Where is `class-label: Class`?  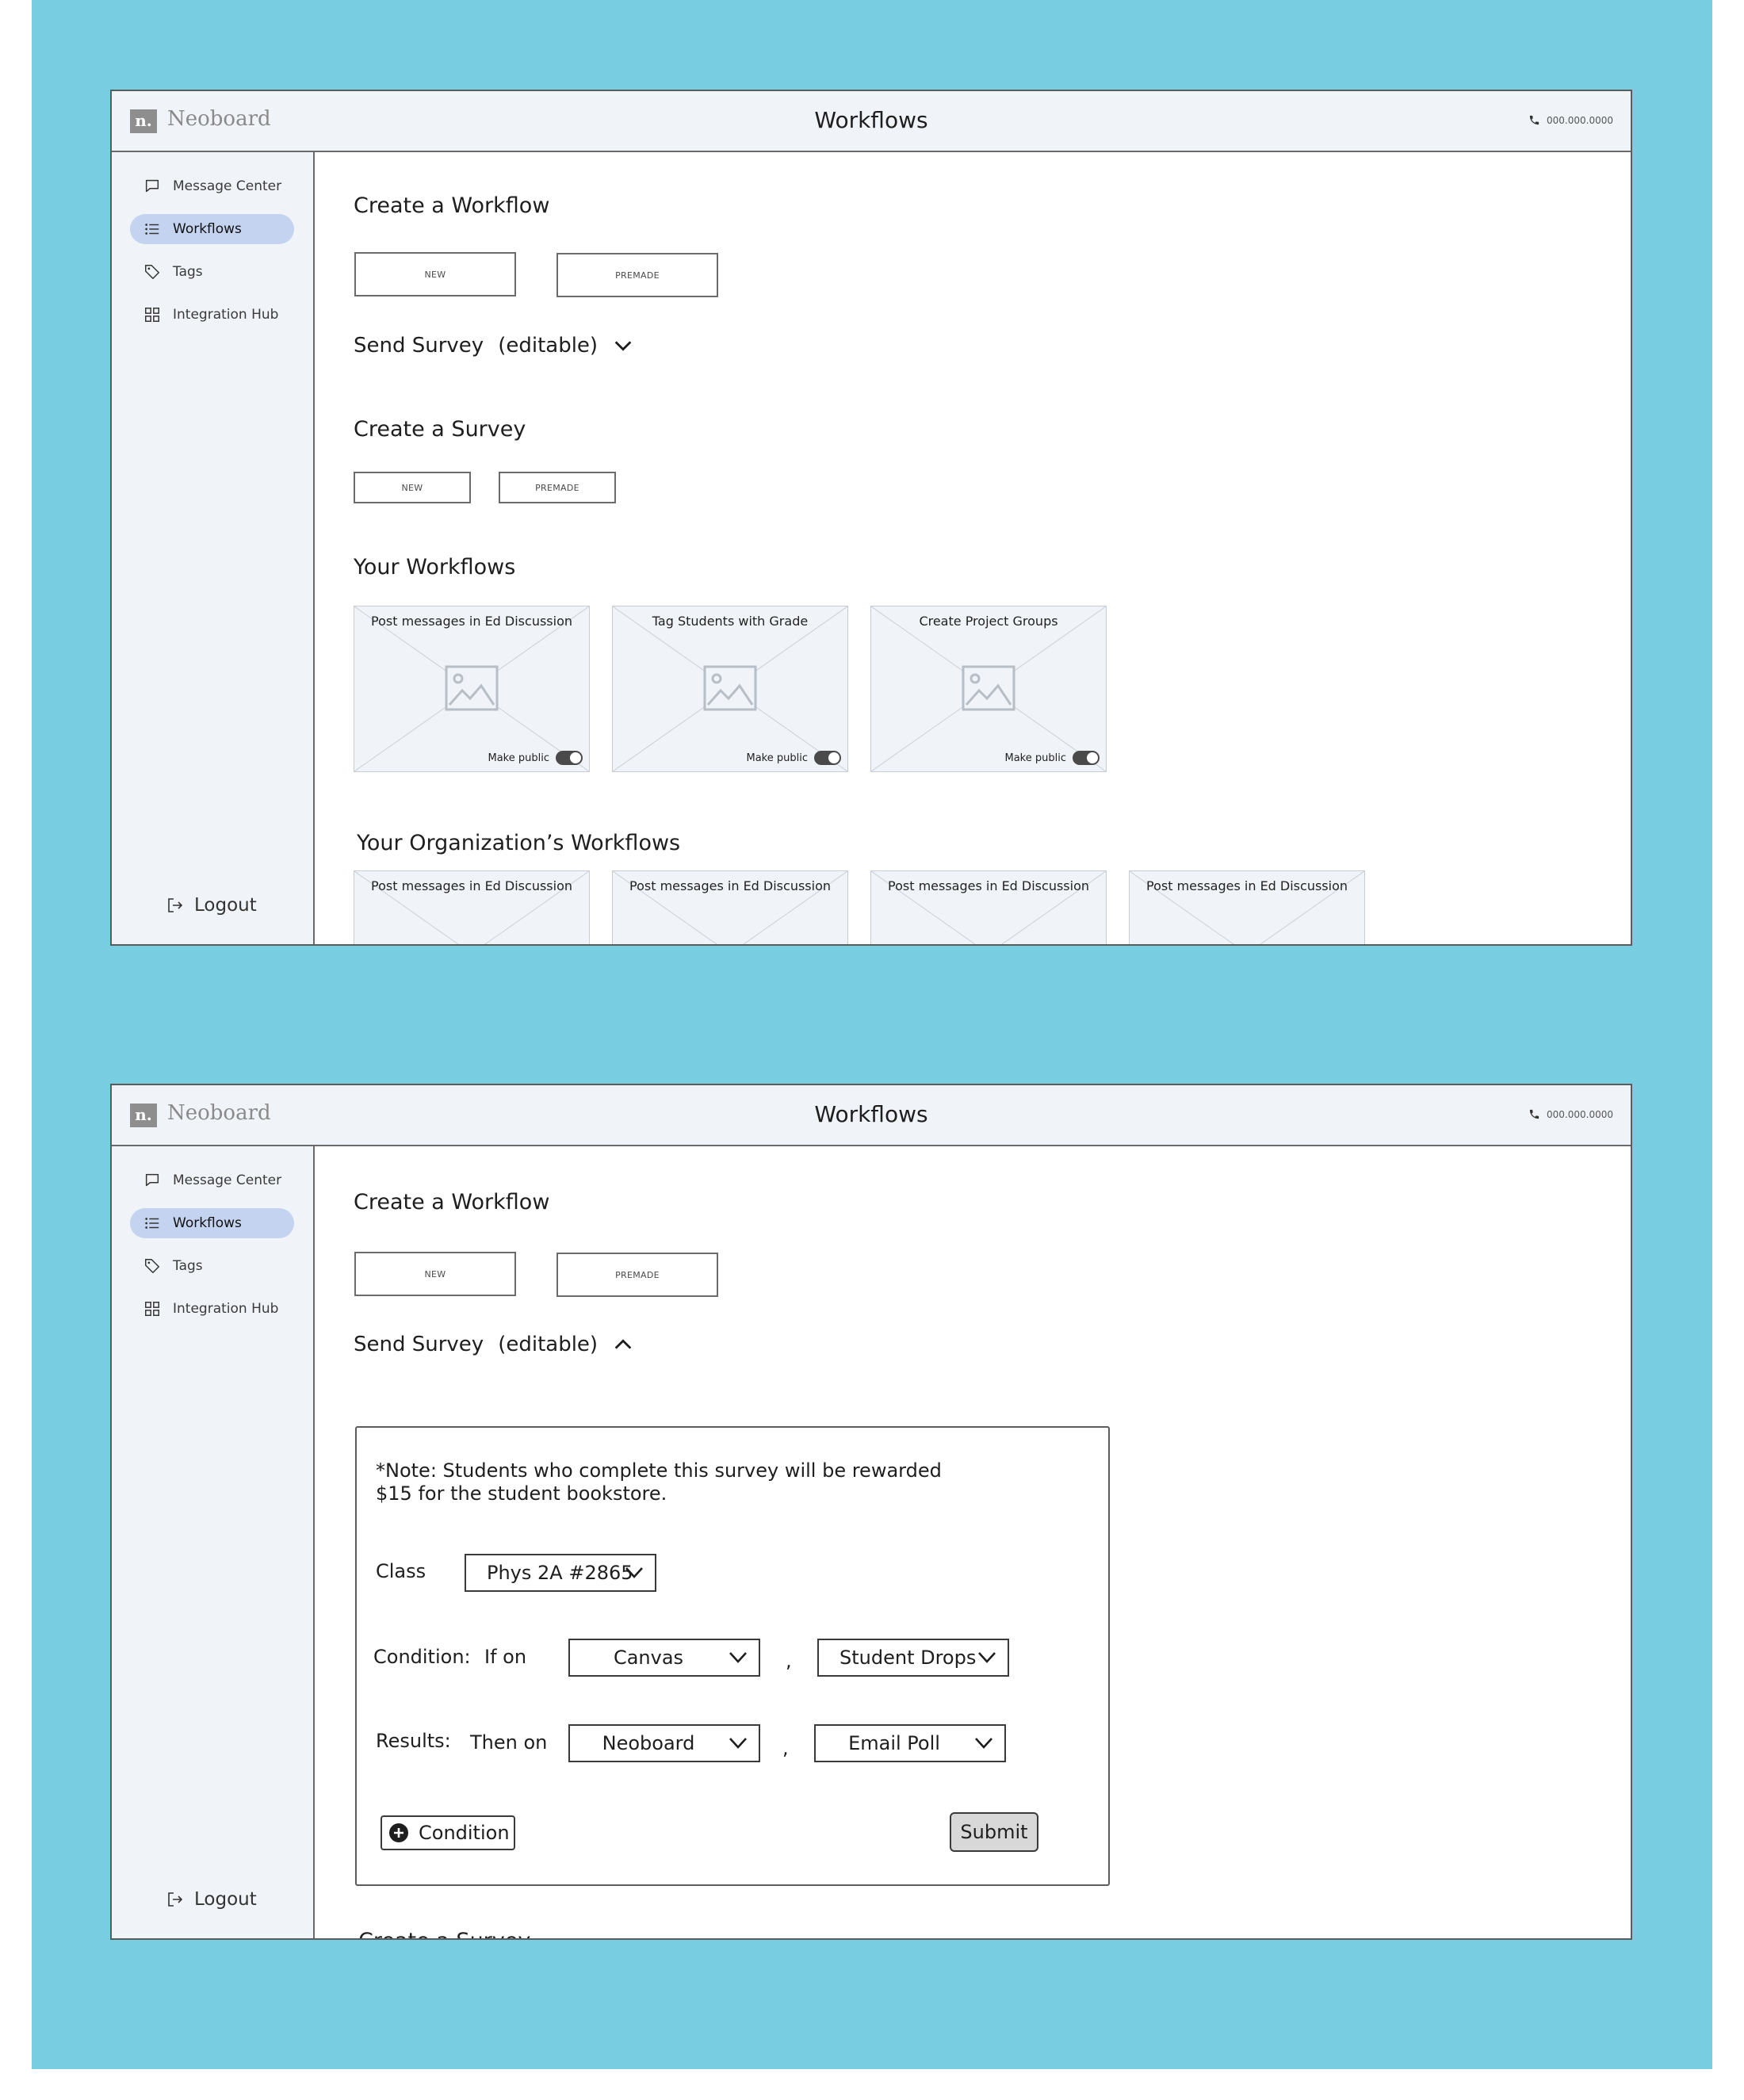
class-label: Class is located at coordinates (401, 1571).